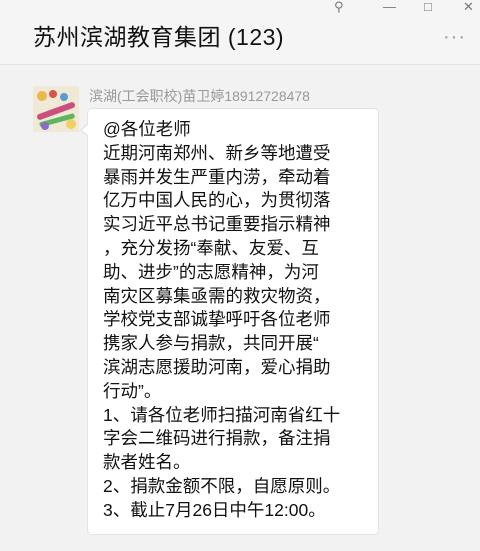 Image resolution: width=480 pixels, height=551 pixels. What do you see at coordinates (454, 37) in the screenshot?
I see `more-options-icon: ···` at bounding box center [454, 37].